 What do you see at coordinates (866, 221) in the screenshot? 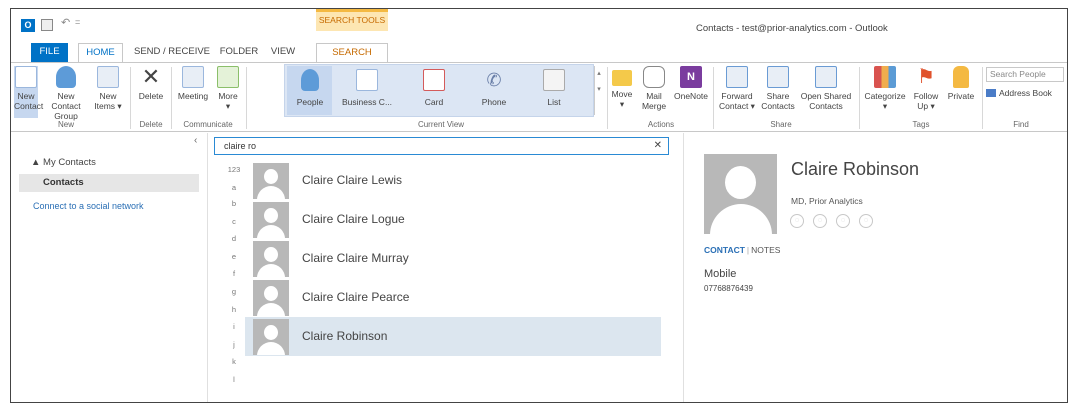
I see `email-icon: ◌` at bounding box center [866, 221].